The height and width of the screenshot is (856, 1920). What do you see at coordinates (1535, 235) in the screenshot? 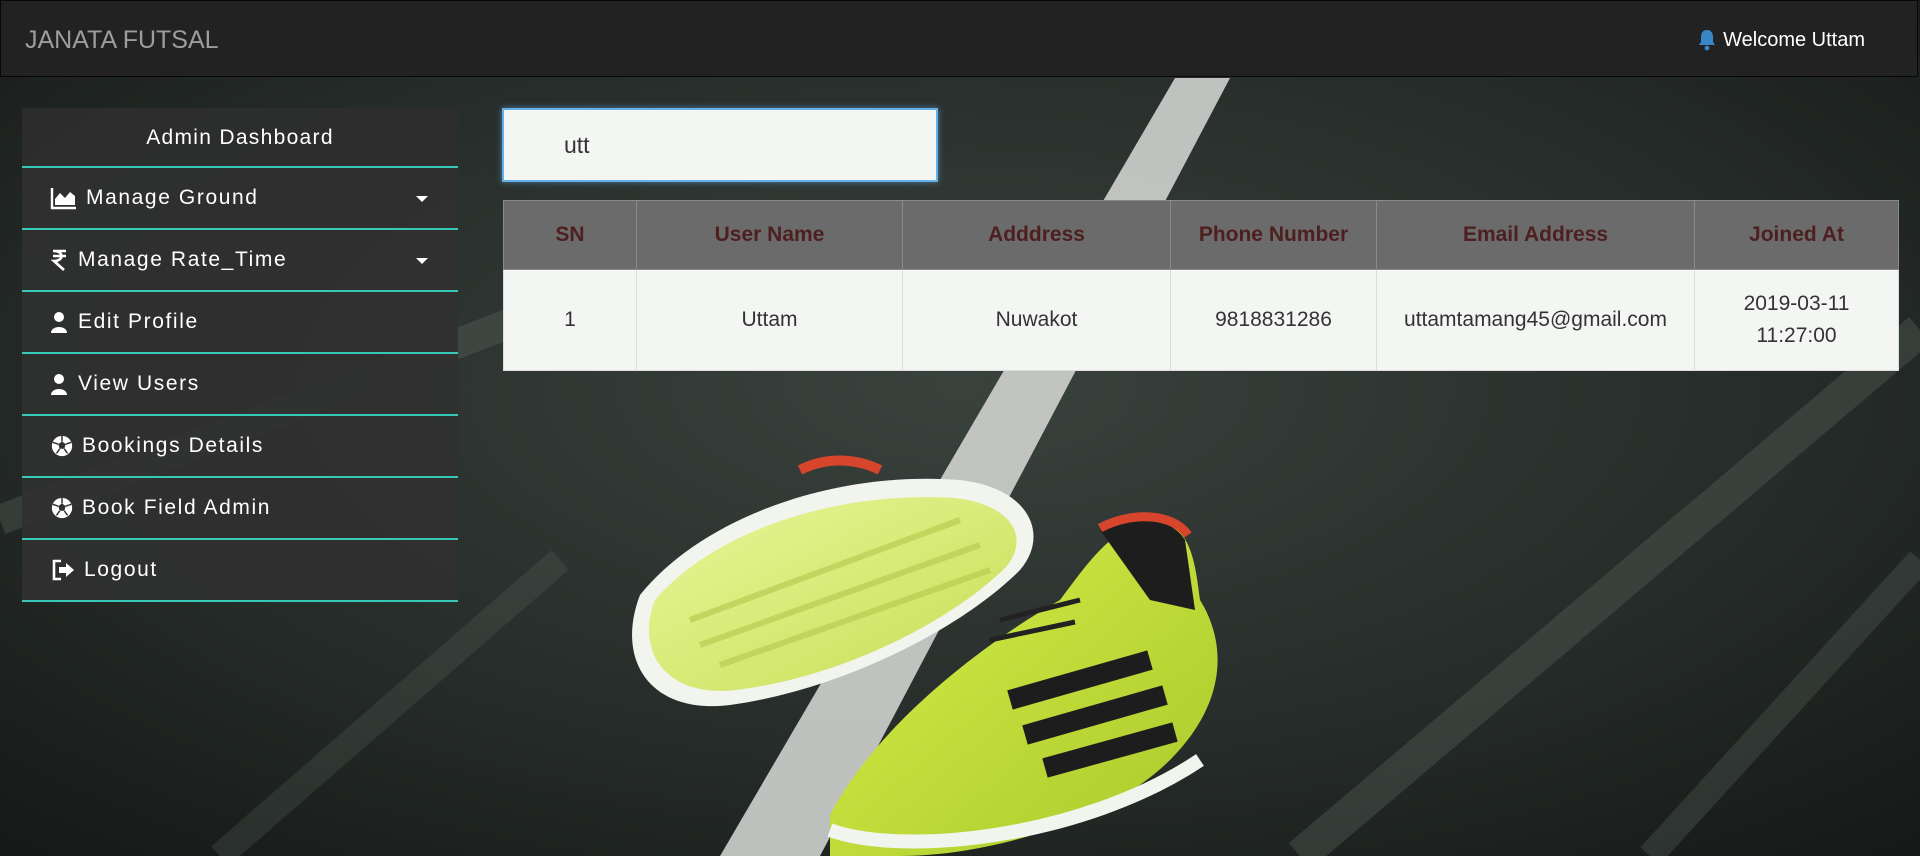
I see `column-header-email: Email Address` at bounding box center [1535, 235].